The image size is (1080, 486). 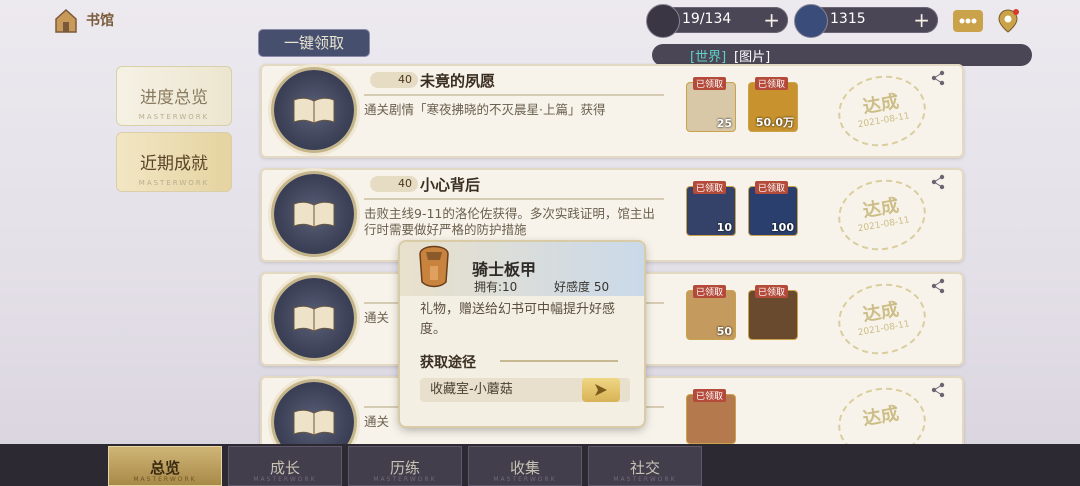 I want to click on add-crystal-button: +, so click(x=921, y=20).